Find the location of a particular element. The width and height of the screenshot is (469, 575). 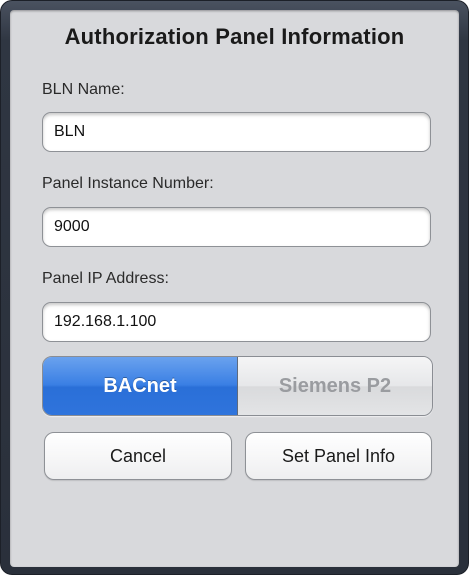

set-panel-info-button: Set Panel Info is located at coordinates (338, 456).